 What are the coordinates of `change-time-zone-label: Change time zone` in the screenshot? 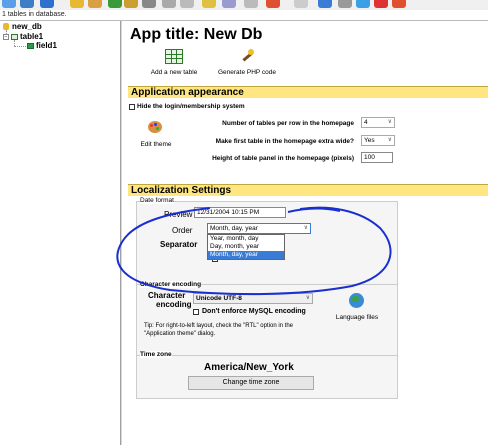 It's located at (251, 382).